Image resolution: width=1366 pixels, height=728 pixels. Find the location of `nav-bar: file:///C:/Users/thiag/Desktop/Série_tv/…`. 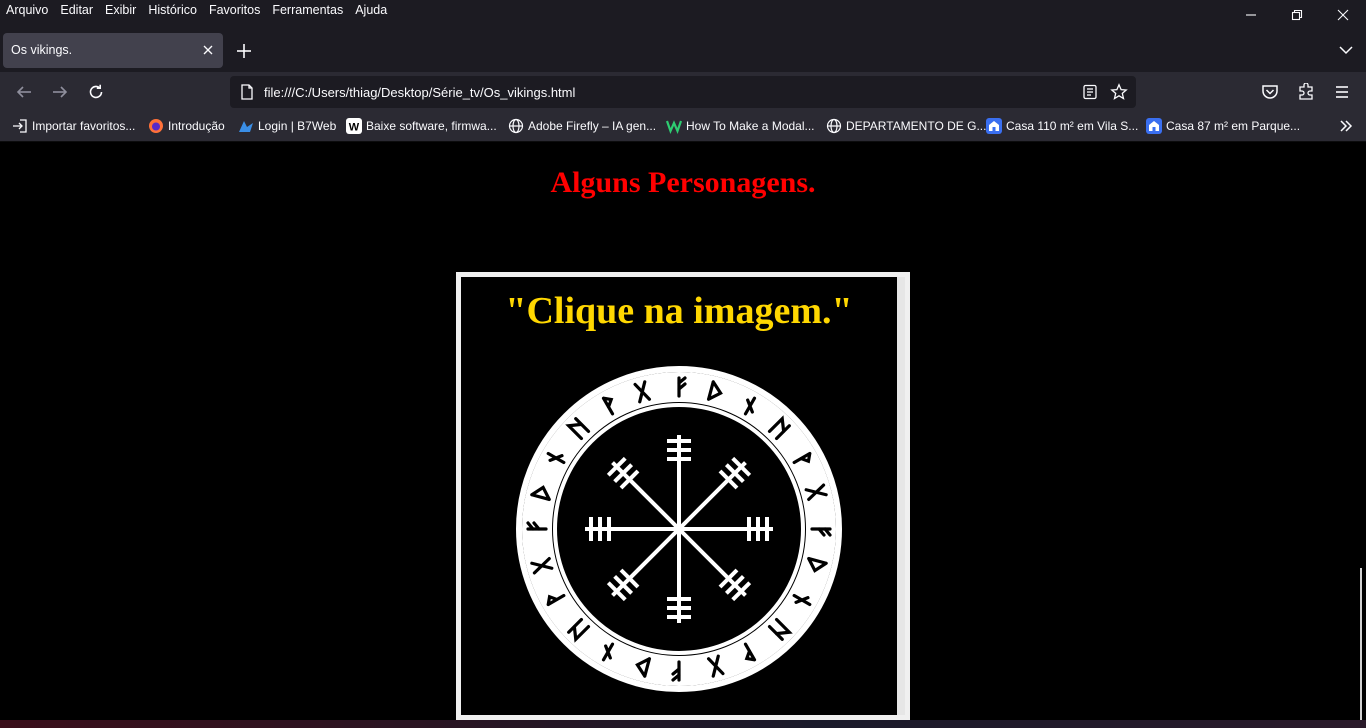

nav-bar: file:///C:/Users/thiag/Desktop/Série_tv/… is located at coordinates (683, 92).